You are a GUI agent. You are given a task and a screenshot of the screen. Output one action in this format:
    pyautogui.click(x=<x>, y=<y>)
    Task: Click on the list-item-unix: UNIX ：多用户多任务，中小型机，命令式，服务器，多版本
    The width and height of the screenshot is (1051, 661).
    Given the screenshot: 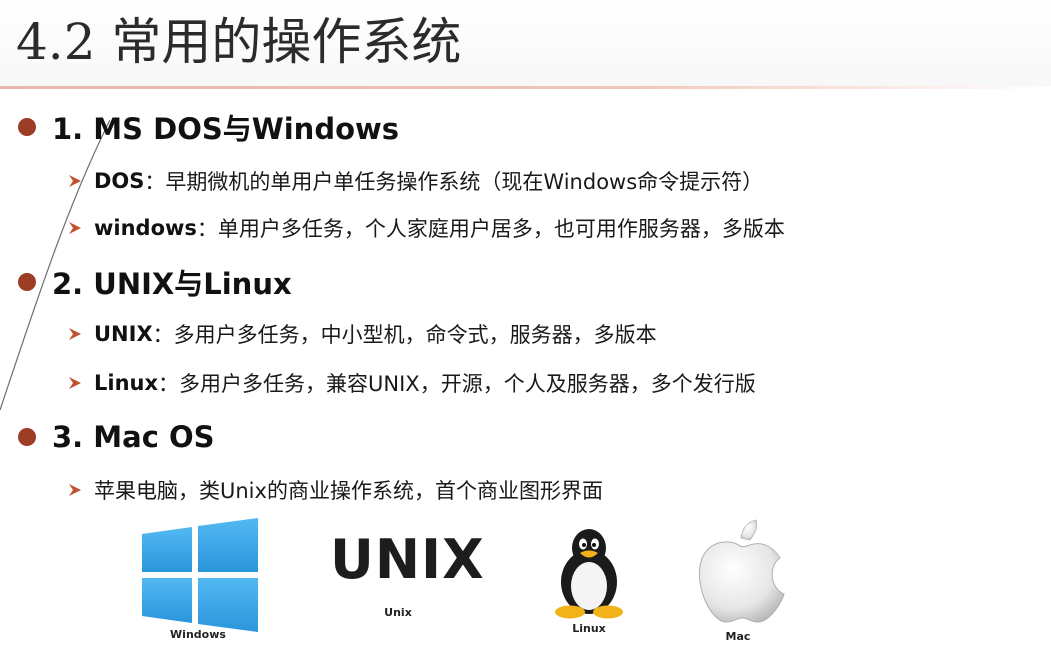 What is the action you would take?
    pyautogui.click(x=361, y=334)
    